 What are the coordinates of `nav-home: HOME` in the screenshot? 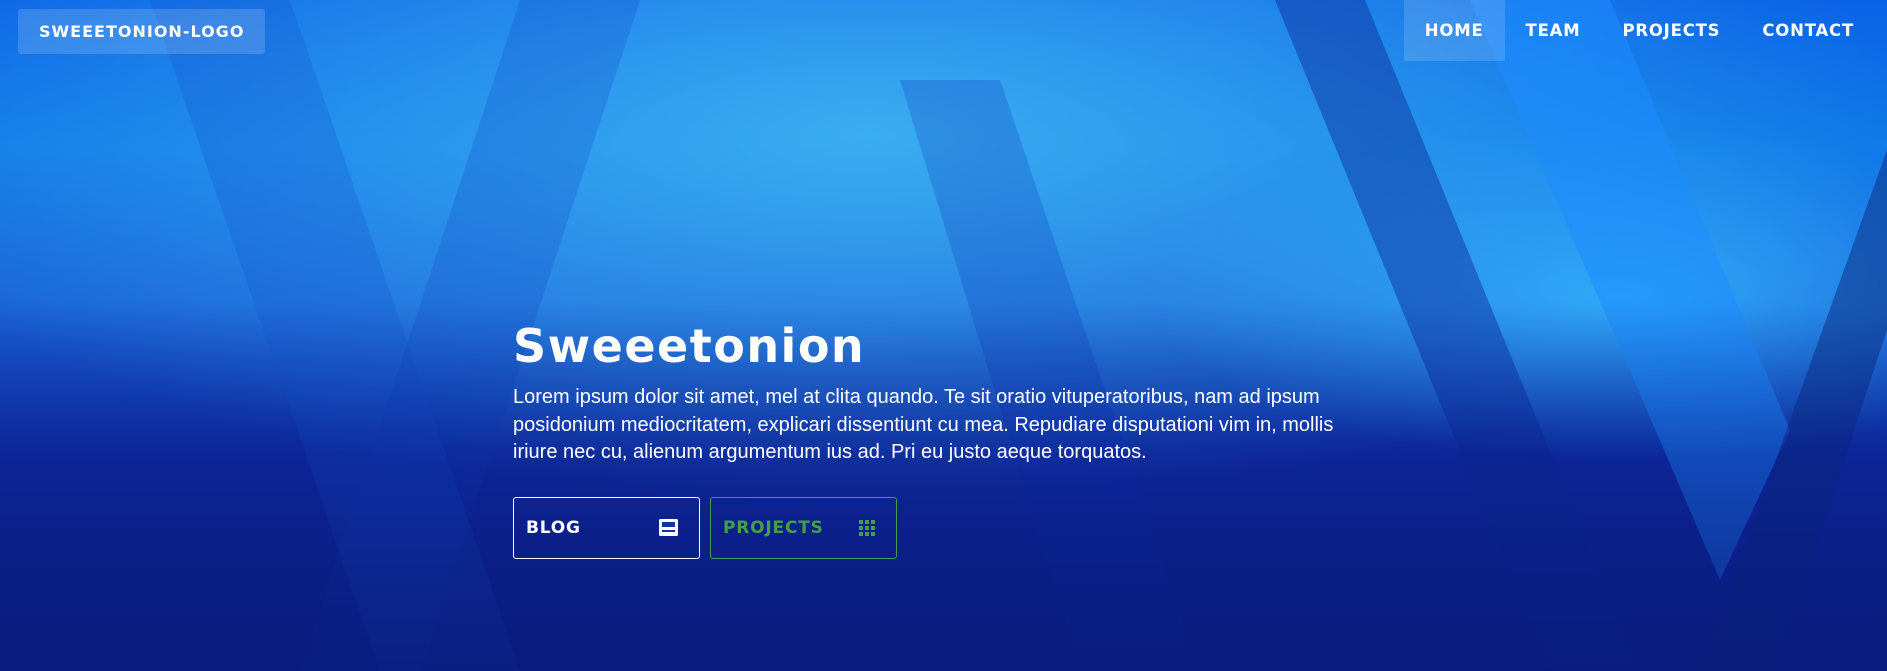 It's located at (1454, 30).